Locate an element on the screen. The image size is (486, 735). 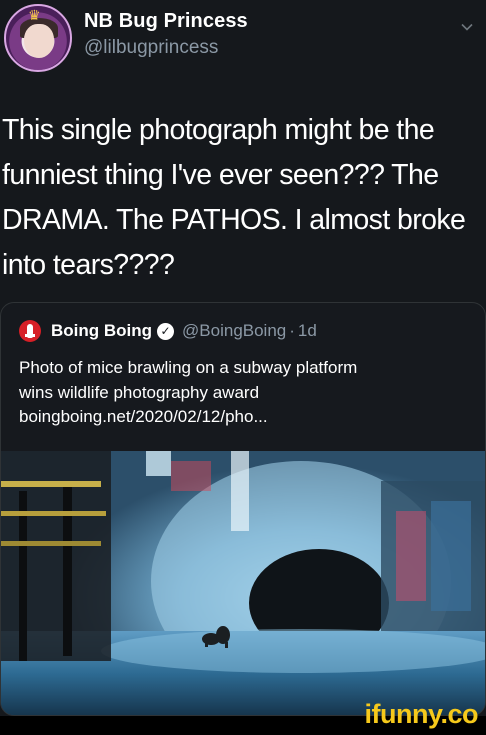
ifunny-watermark: ifunny.co is located at coordinates (421, 714).